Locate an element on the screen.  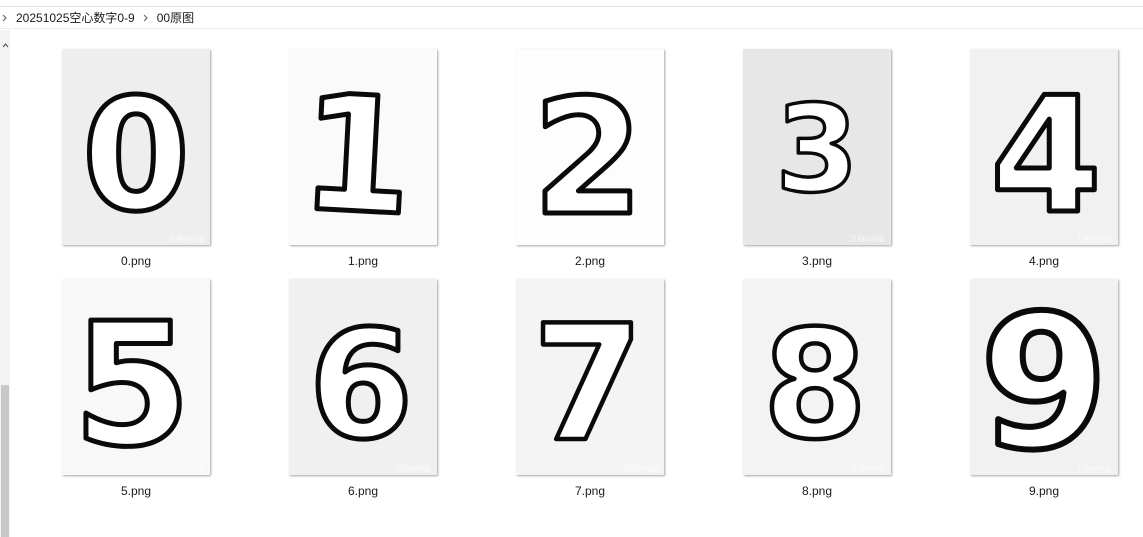
digit-outline-image: 2万相AI作画 is located at coordinates (594, 154).